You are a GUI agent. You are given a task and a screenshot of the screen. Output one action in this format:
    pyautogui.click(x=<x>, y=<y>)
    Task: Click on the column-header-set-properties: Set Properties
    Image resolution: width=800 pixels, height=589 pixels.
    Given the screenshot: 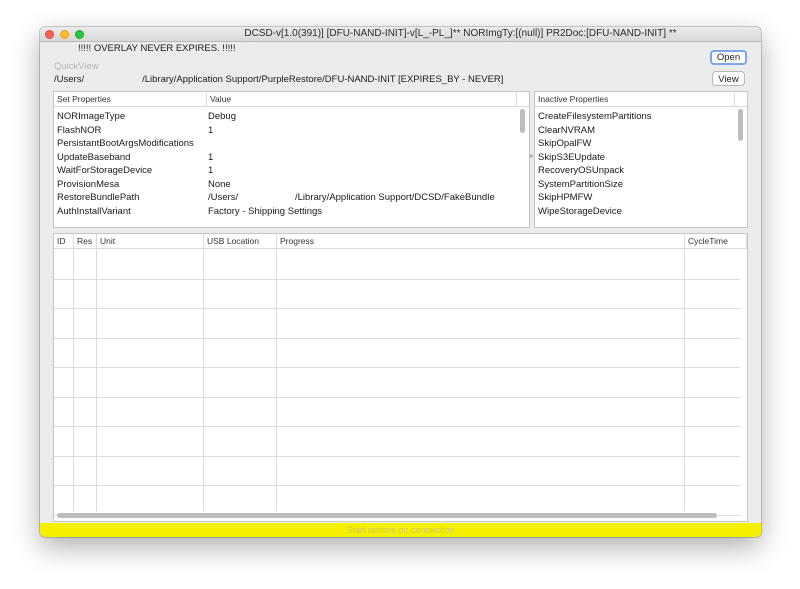 What is the action you would take?
    pyautogui.click(x=130, y=99)
    